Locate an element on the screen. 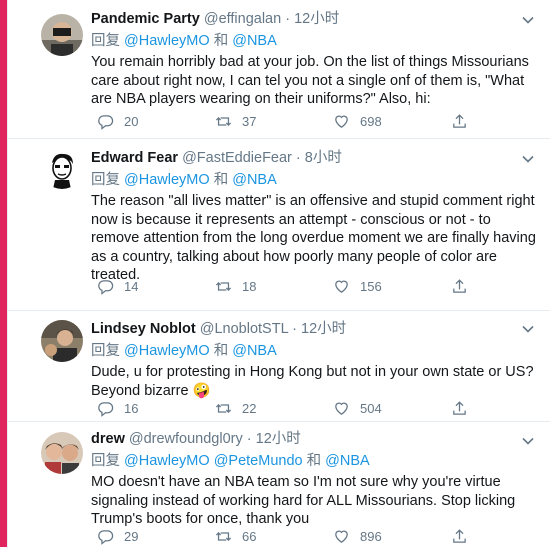 The image size is (550, 547). reply-button: 14 is located at coordinates (117, 286).